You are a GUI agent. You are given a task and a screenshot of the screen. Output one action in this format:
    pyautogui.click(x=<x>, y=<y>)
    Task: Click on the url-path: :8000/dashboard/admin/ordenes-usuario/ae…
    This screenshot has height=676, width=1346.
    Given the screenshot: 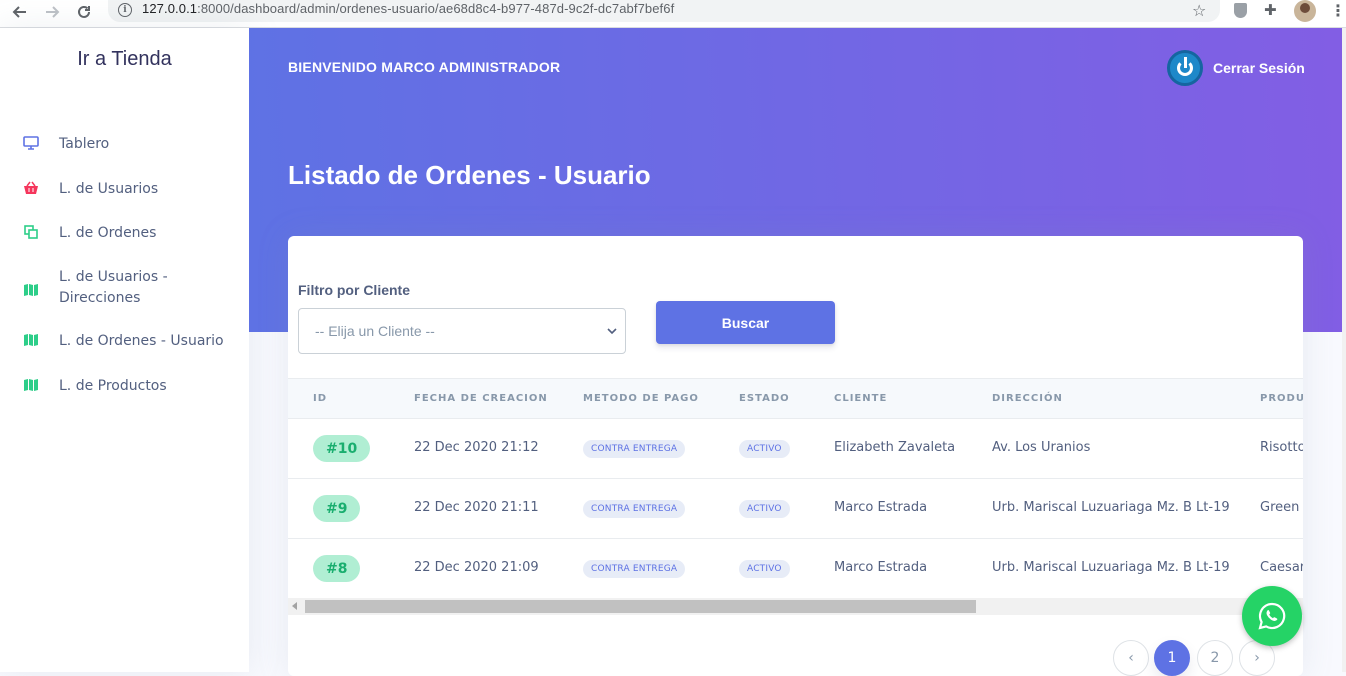 What is the action you would take?
    pyautogui.click(x=436, y=8)
    